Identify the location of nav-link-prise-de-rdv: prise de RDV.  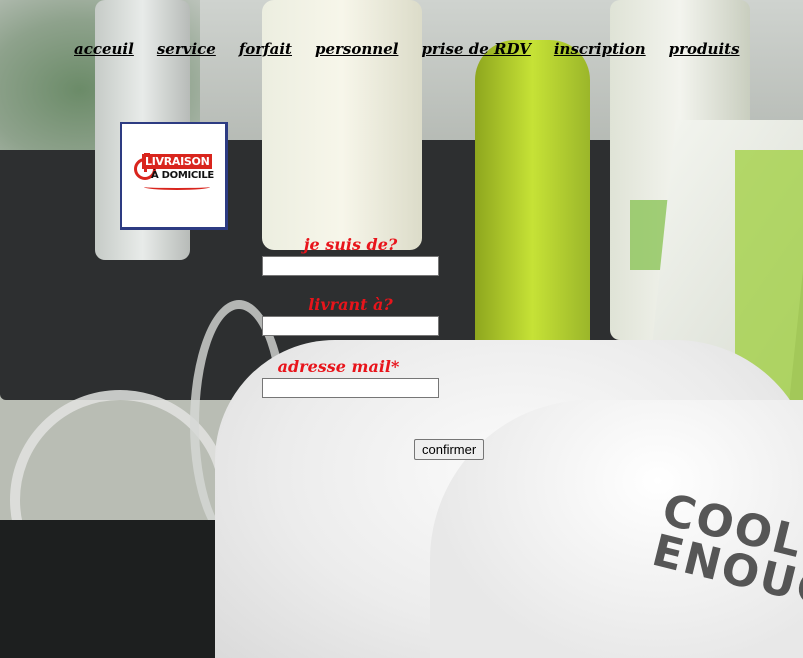
(475, 49).